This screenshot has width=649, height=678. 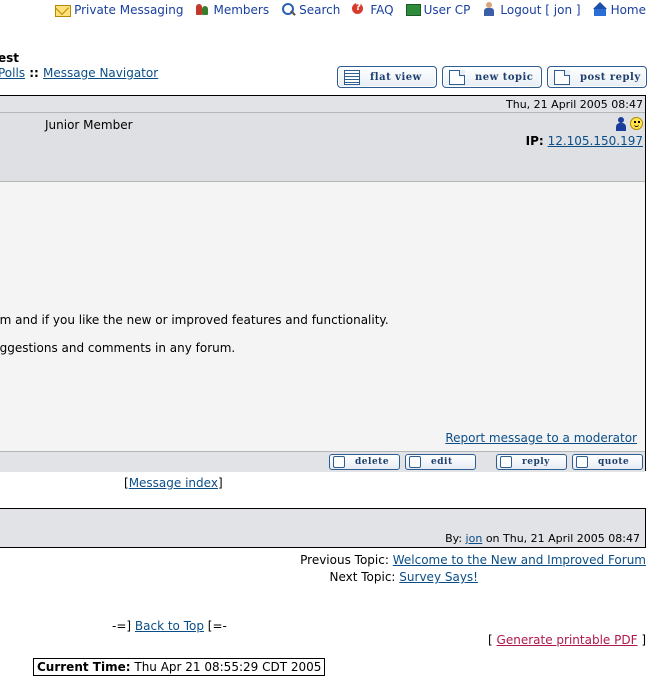 What do you see at coordinates (490, 640) in the screenshot?
I see `pdf-open-bracket: [` at bounding box center [490, 640].